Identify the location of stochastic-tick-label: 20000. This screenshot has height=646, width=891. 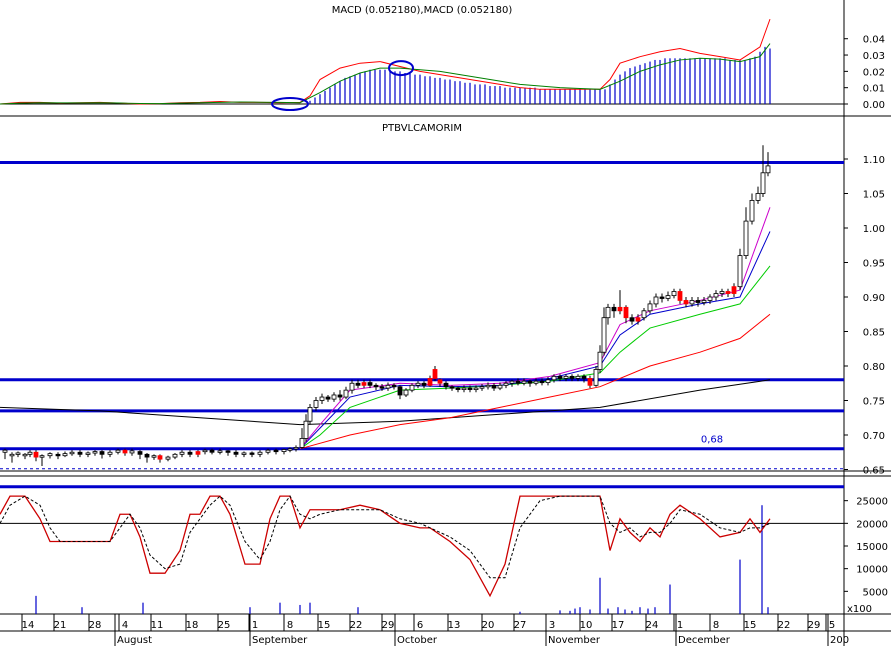
(872, 524).